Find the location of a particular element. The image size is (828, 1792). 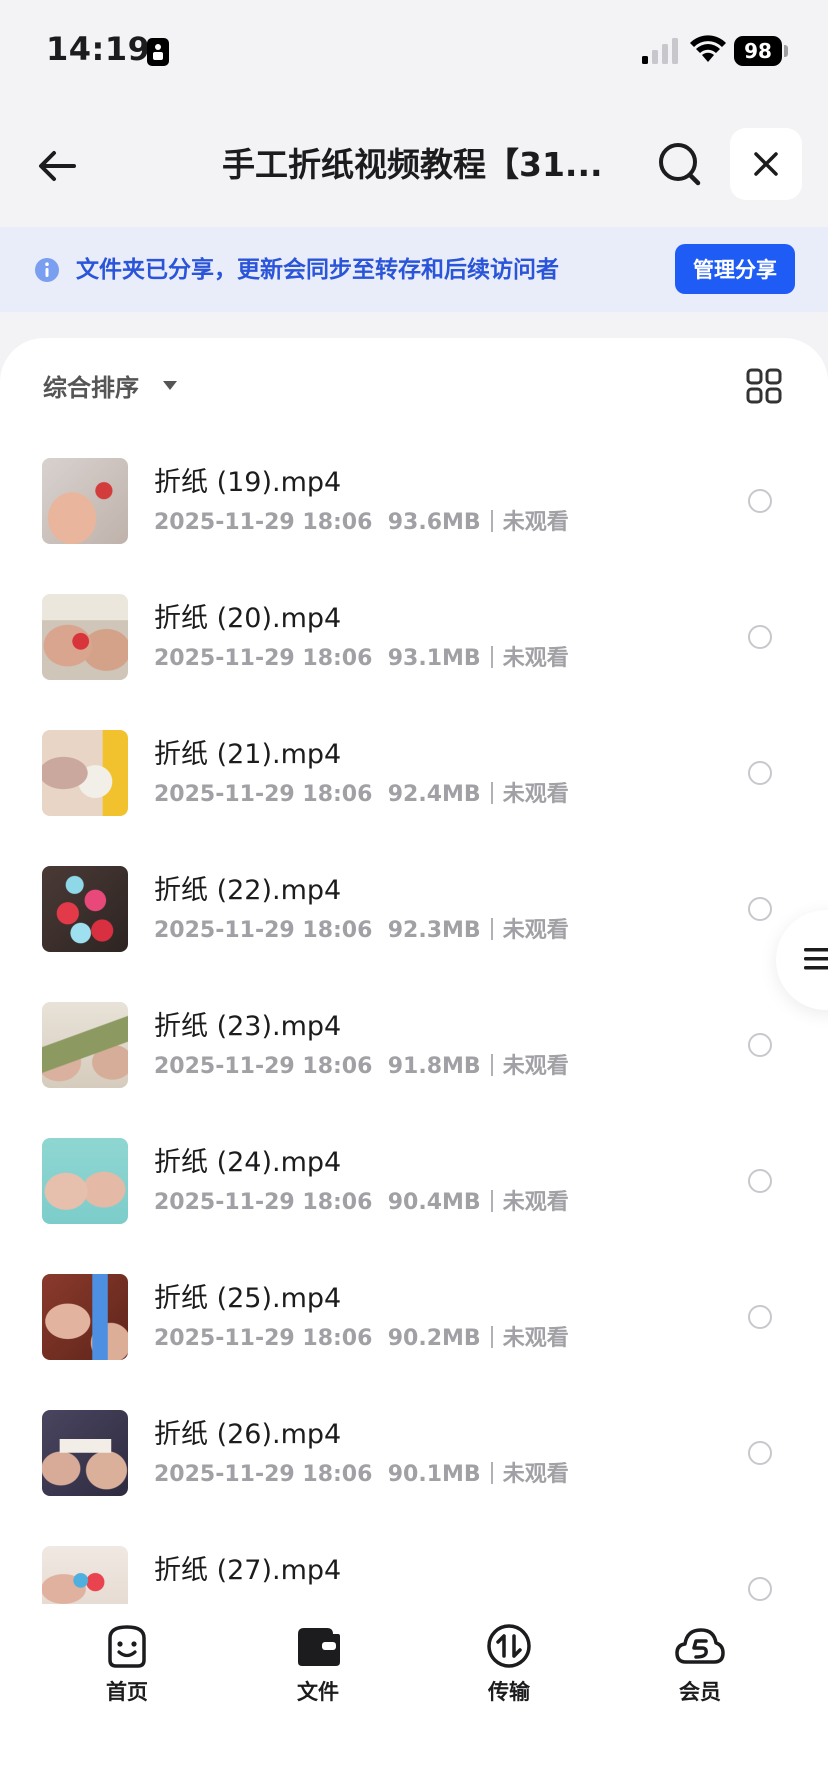

close-icon is located at coordinates (766, 164).